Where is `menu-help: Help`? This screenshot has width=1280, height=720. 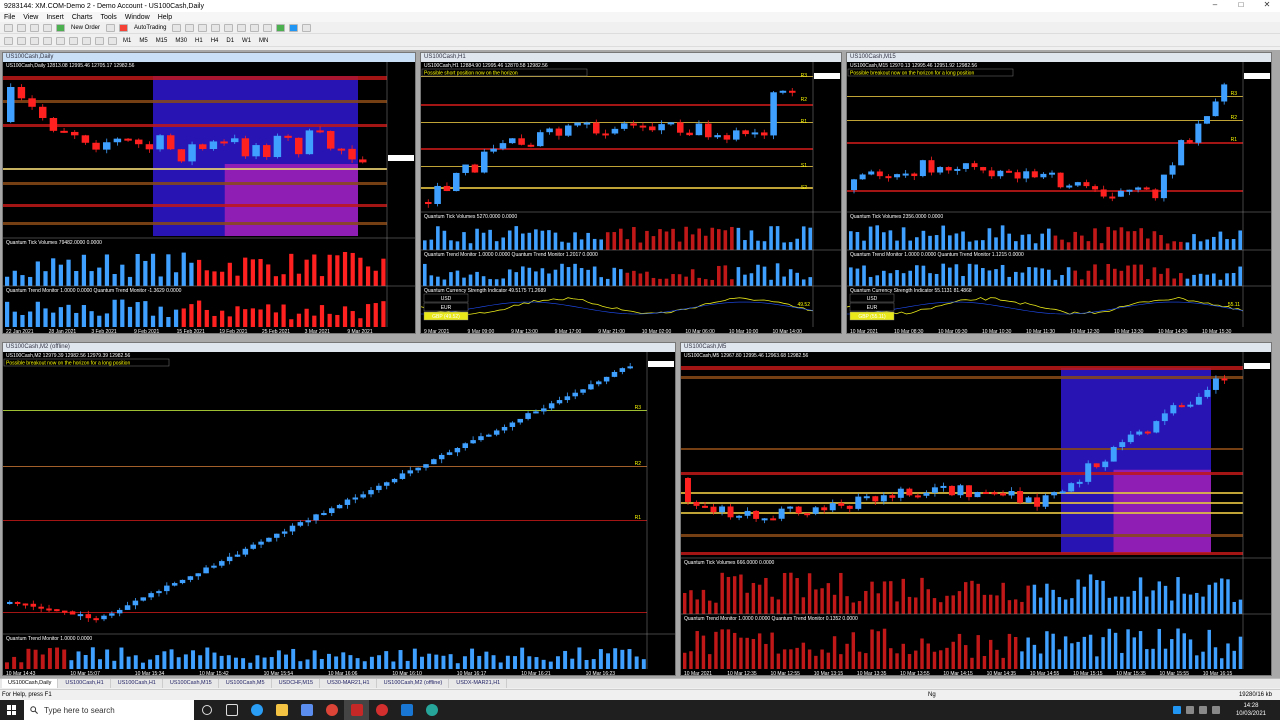
menu-help: Help is located at coordinates (165, 17).